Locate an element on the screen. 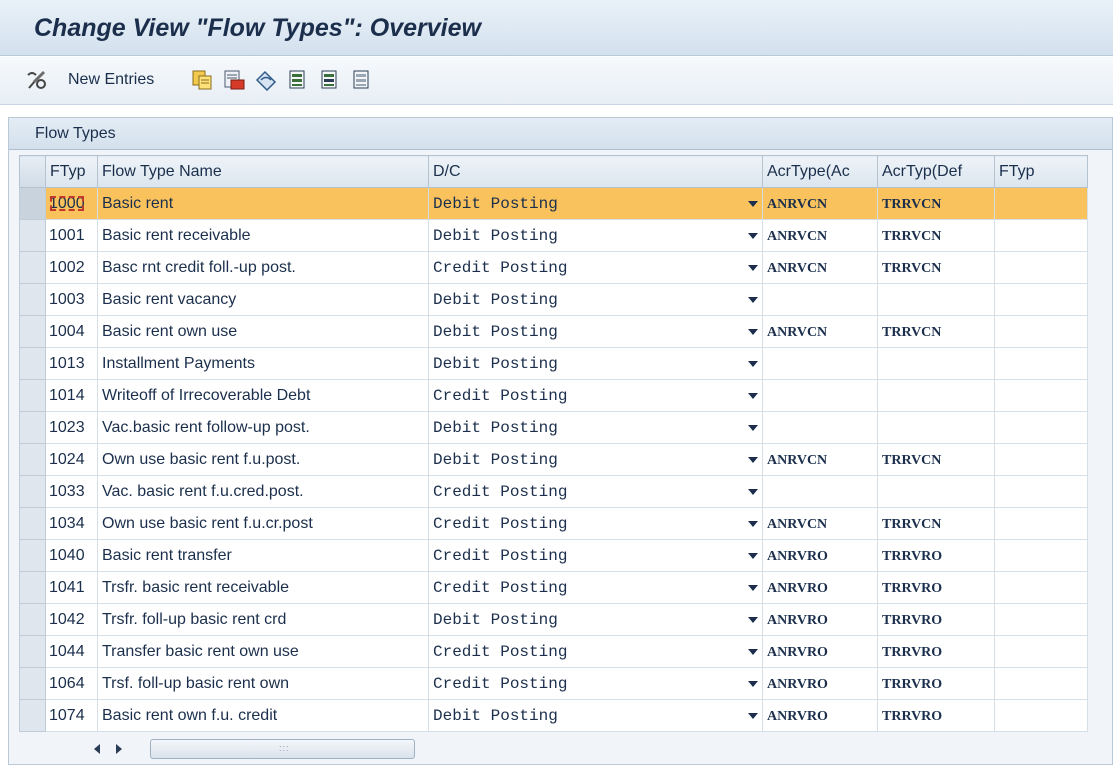  copy-button is located at coordinates (202, 80).